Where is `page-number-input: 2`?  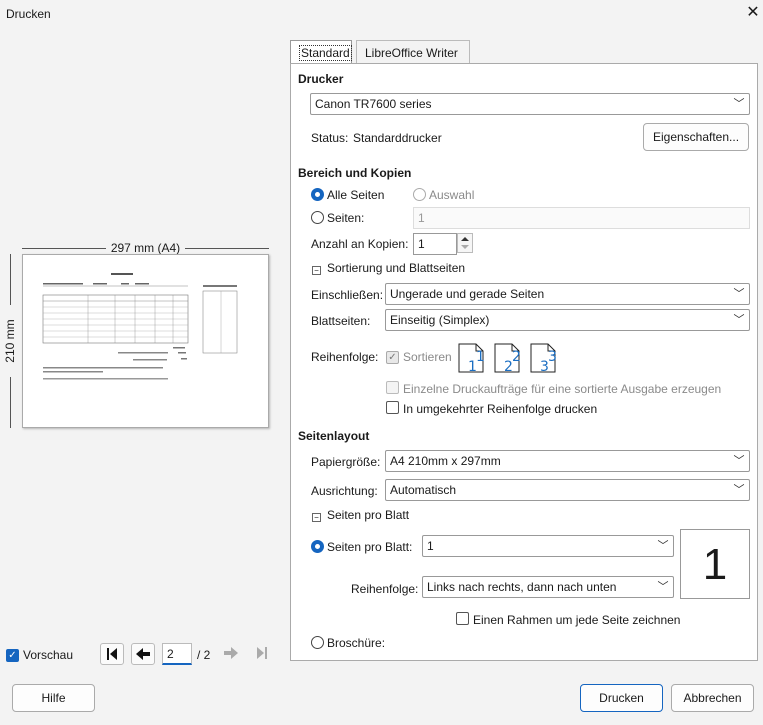 page-number-input: 2 is located at coordinates (177, 654).